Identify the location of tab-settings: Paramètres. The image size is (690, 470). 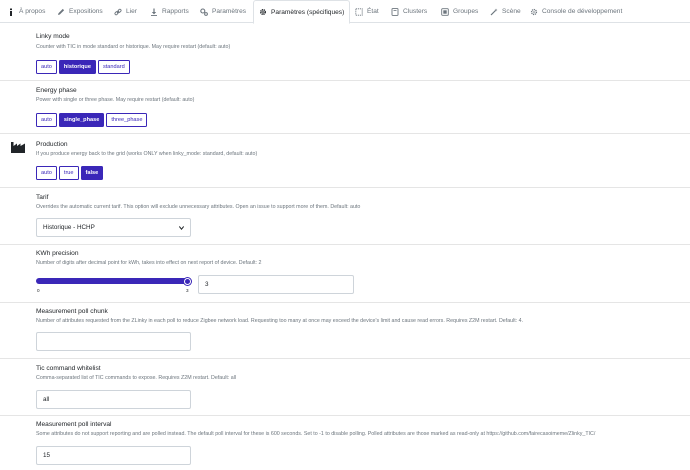
(223, 11).